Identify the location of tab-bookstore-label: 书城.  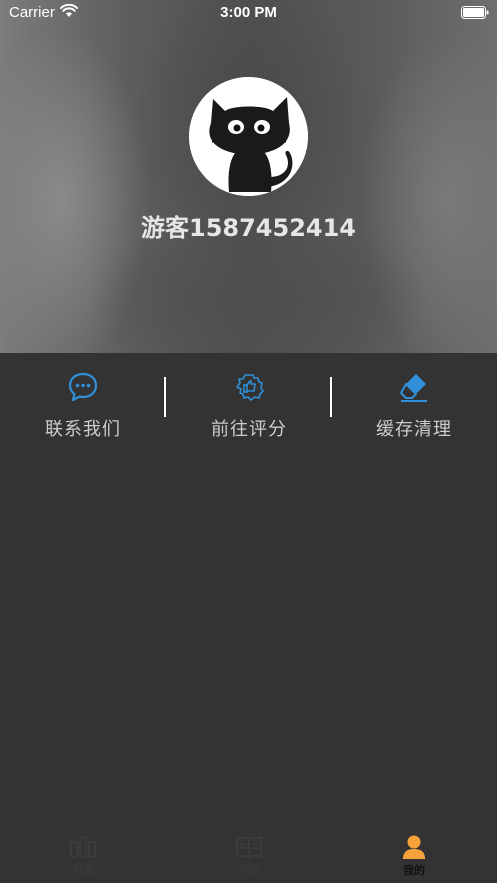
(249, 870).